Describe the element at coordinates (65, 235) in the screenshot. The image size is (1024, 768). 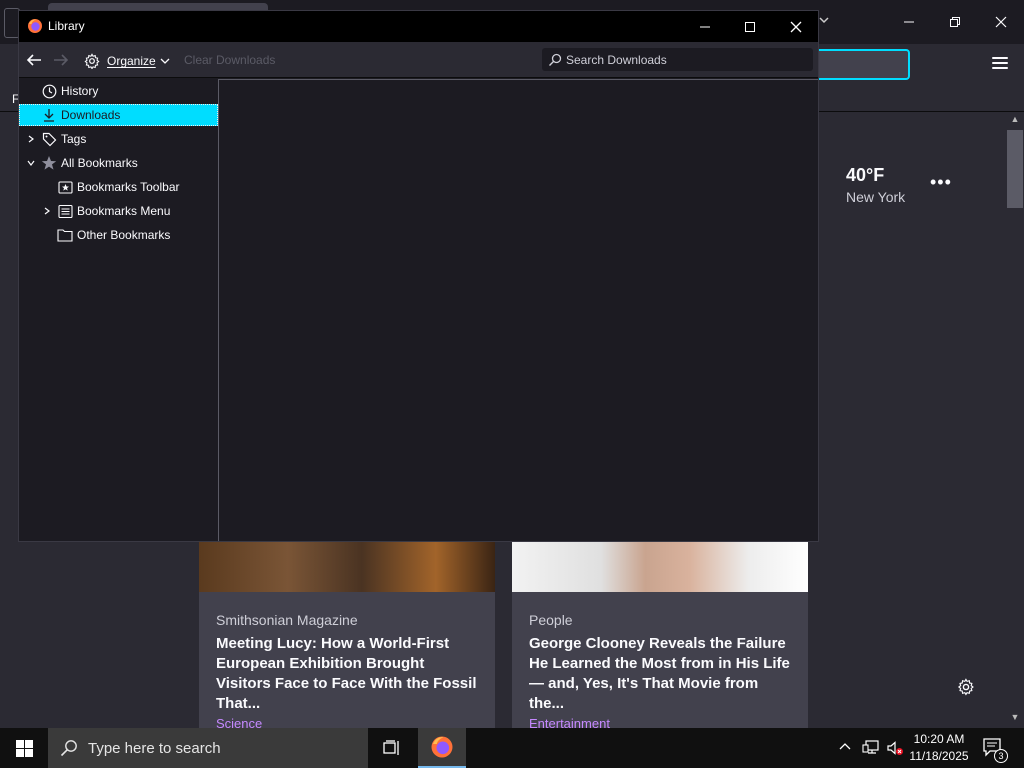
I see `folder-icon` at that location.